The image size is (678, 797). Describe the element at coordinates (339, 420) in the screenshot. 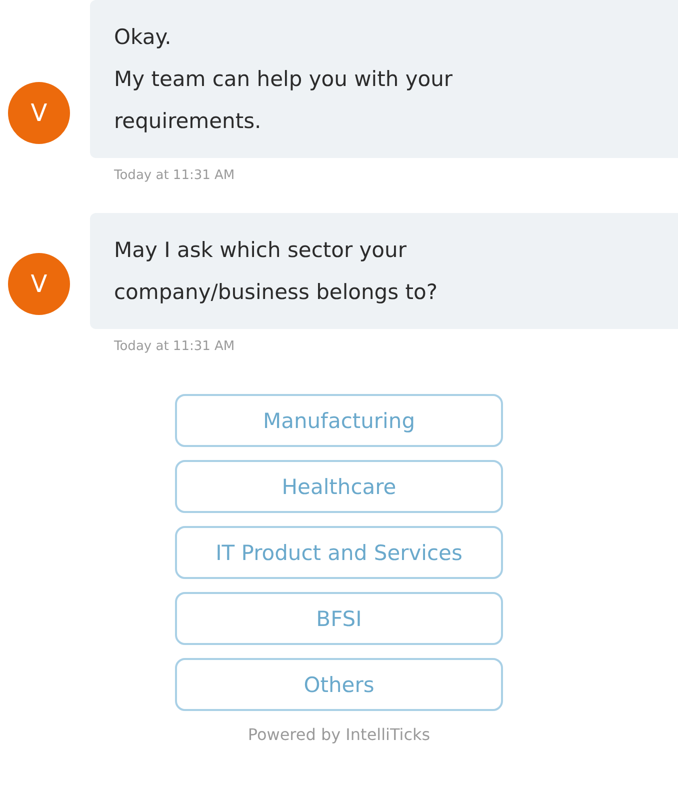

I see `option-button: Manufacturing` at that location.